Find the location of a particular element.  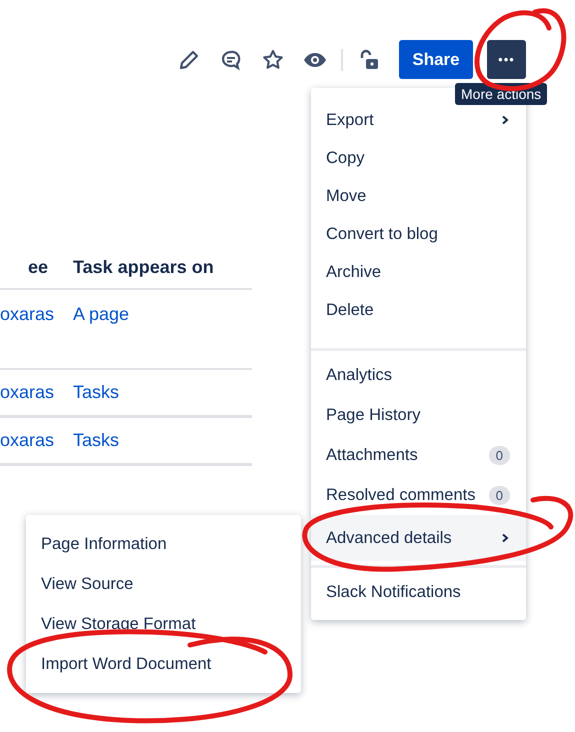

menu-item: Page History is located at coordinates (418, 415).